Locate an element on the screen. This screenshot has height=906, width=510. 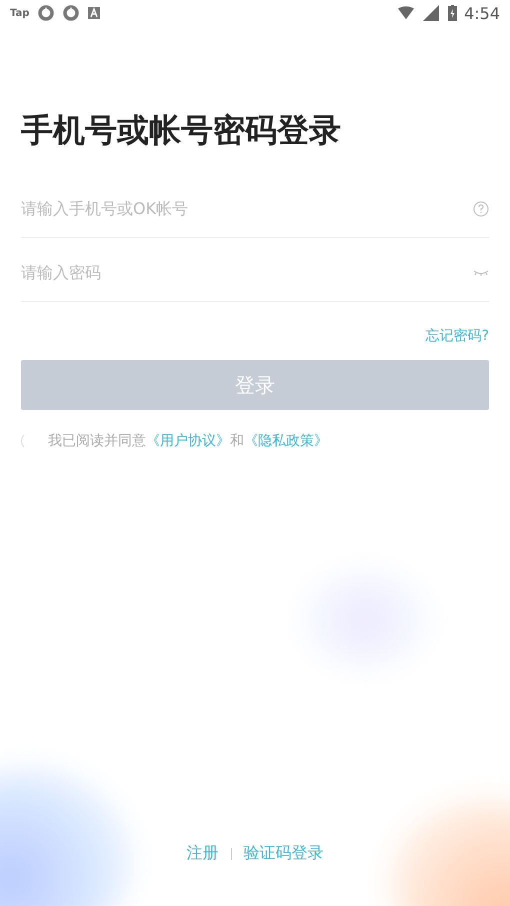
agreement-text: 我已阅读并同意《用户协议》和《隐私政策》 is located at coordinates (188, 441).